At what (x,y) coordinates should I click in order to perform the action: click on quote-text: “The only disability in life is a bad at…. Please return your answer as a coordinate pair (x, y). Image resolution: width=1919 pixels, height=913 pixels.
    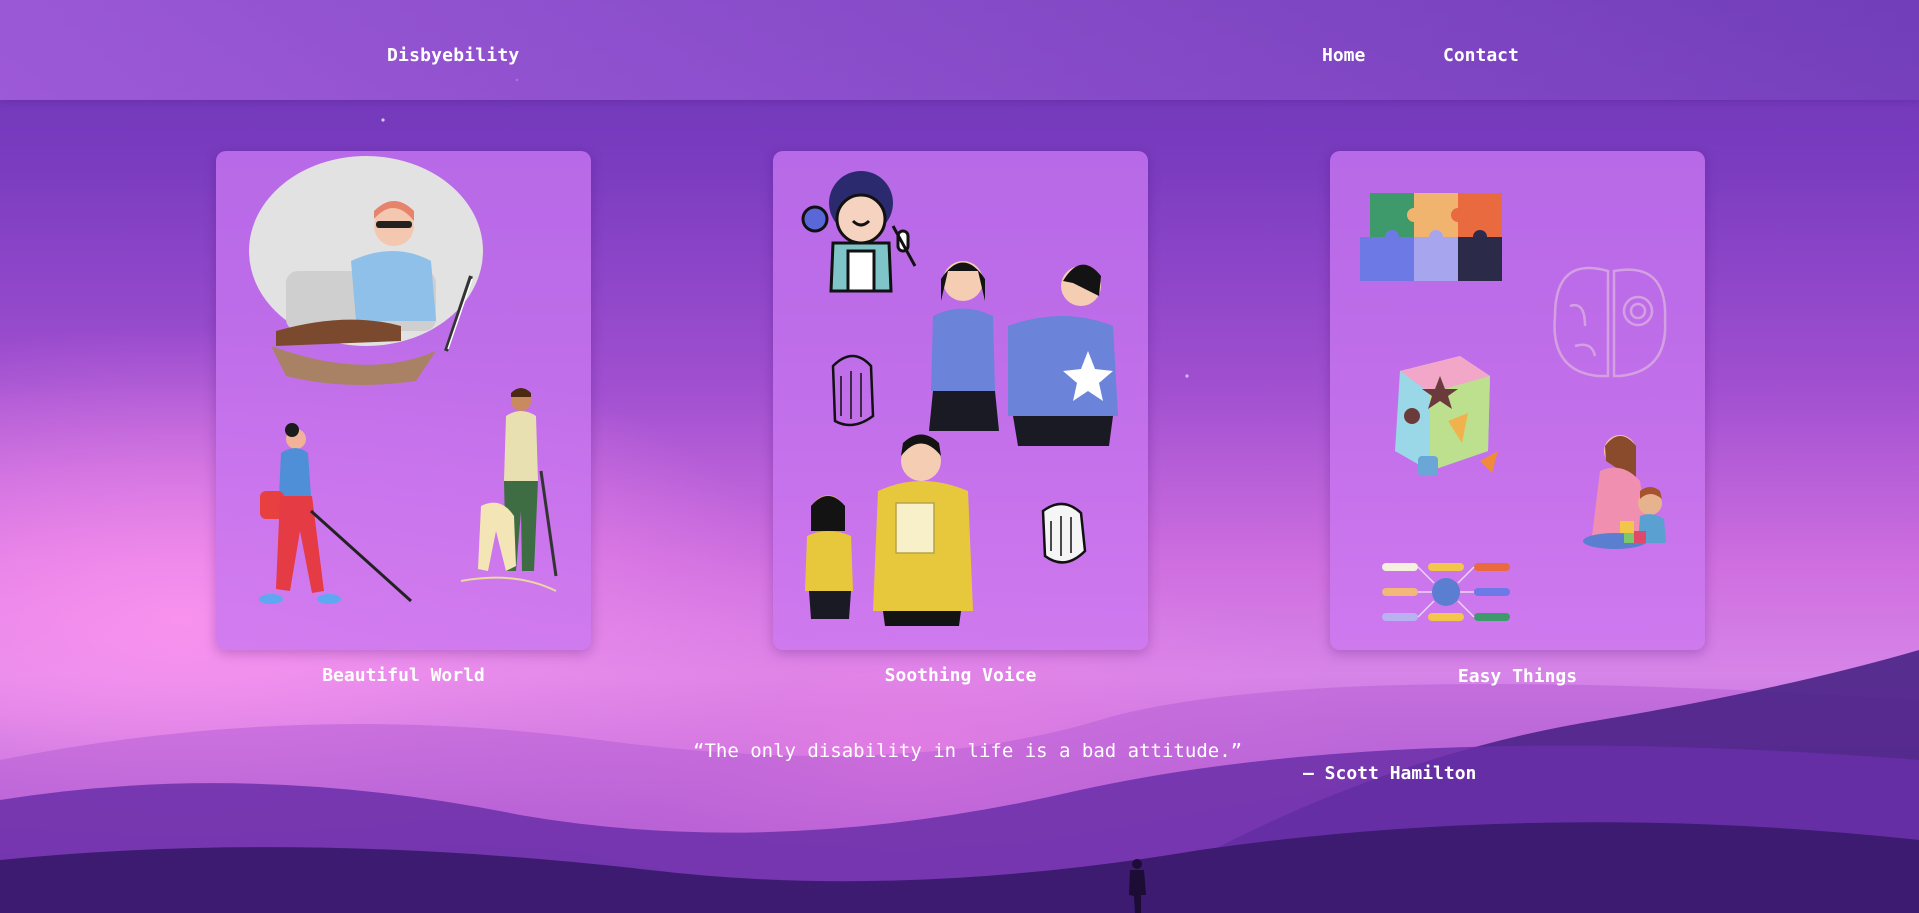
    Looking at the image, I should click on (968, 751).